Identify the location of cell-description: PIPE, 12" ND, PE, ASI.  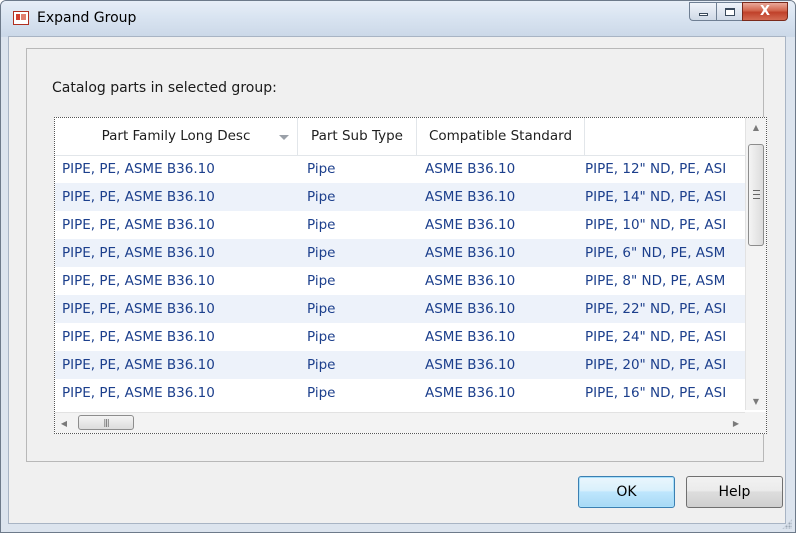
(656, 169).